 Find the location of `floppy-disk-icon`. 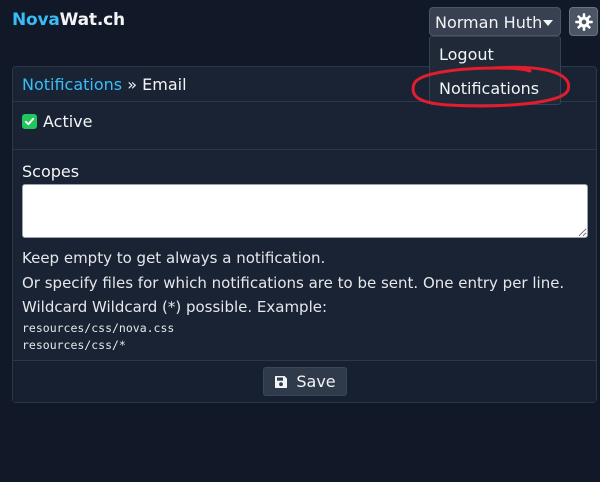

floppy-disk-icon is located at coordinates (281, 382).